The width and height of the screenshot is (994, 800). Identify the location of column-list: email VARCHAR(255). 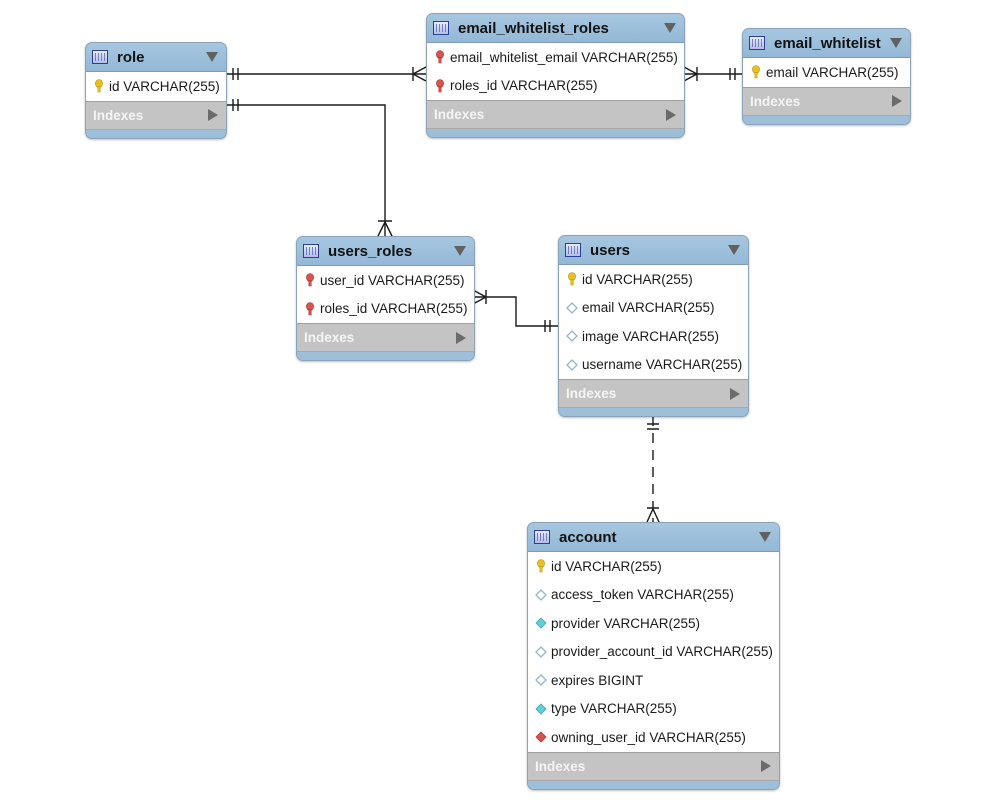
(826, 73).